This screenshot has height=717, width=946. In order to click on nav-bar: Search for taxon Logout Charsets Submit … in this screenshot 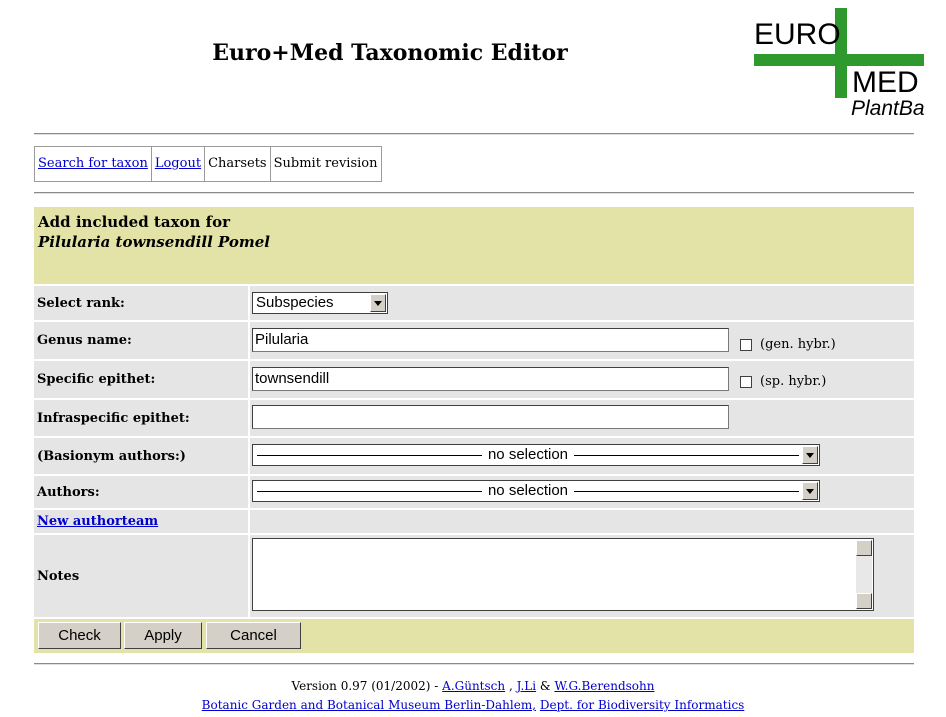, I will do `click(208, 164)`.